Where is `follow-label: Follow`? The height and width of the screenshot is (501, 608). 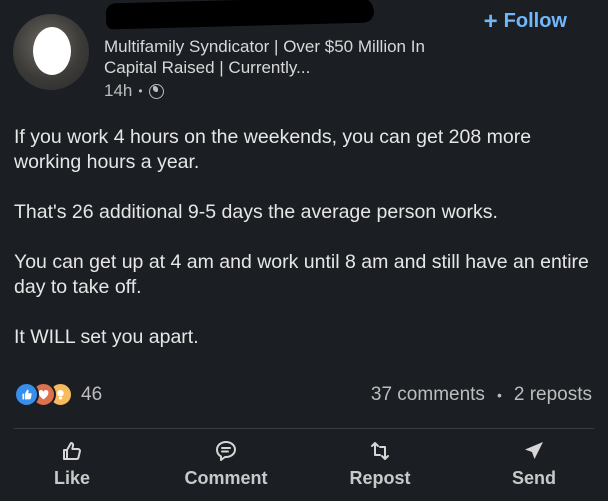
follow-label: Follow is located at coordinates (535, 21).